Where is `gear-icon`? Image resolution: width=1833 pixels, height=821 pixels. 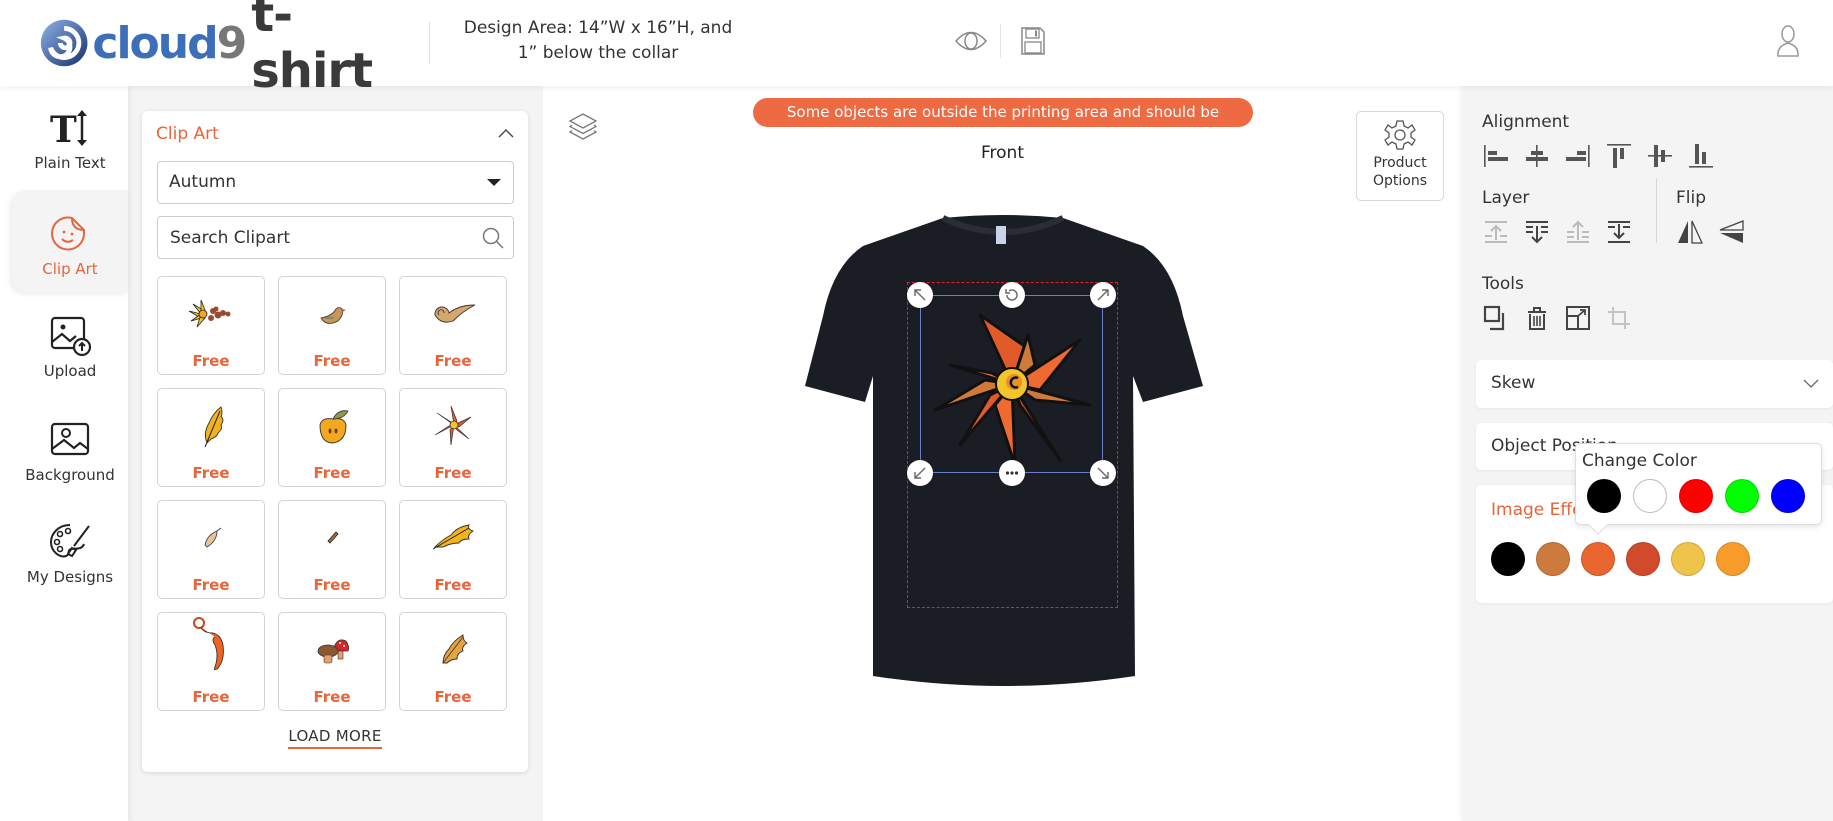 gear-icon is located at coordinates (1400, 135).